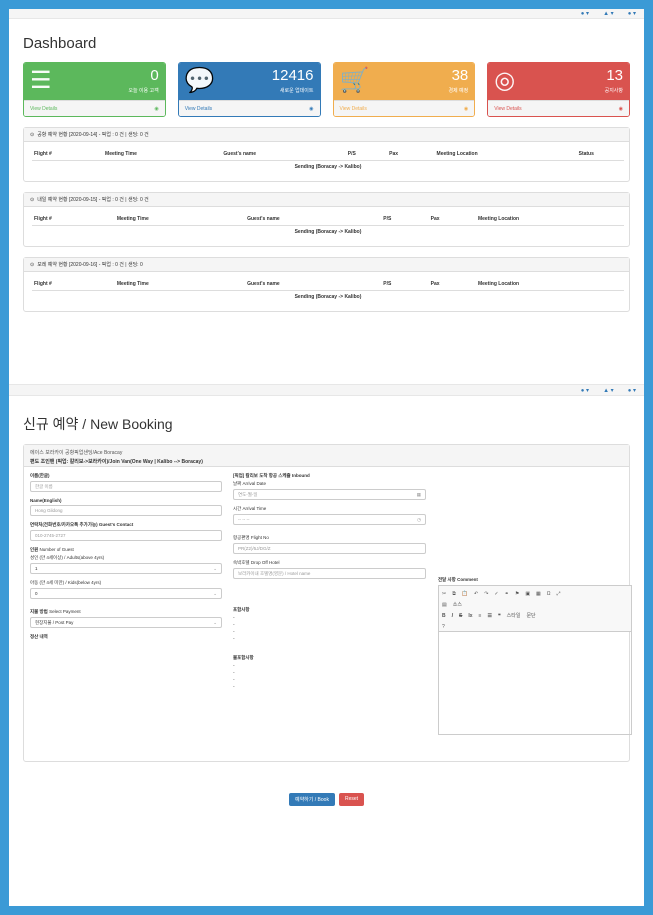  Describe the element at coordinates (476, 594) in the screenshot. I see `undo-icon: ↶` at that location.